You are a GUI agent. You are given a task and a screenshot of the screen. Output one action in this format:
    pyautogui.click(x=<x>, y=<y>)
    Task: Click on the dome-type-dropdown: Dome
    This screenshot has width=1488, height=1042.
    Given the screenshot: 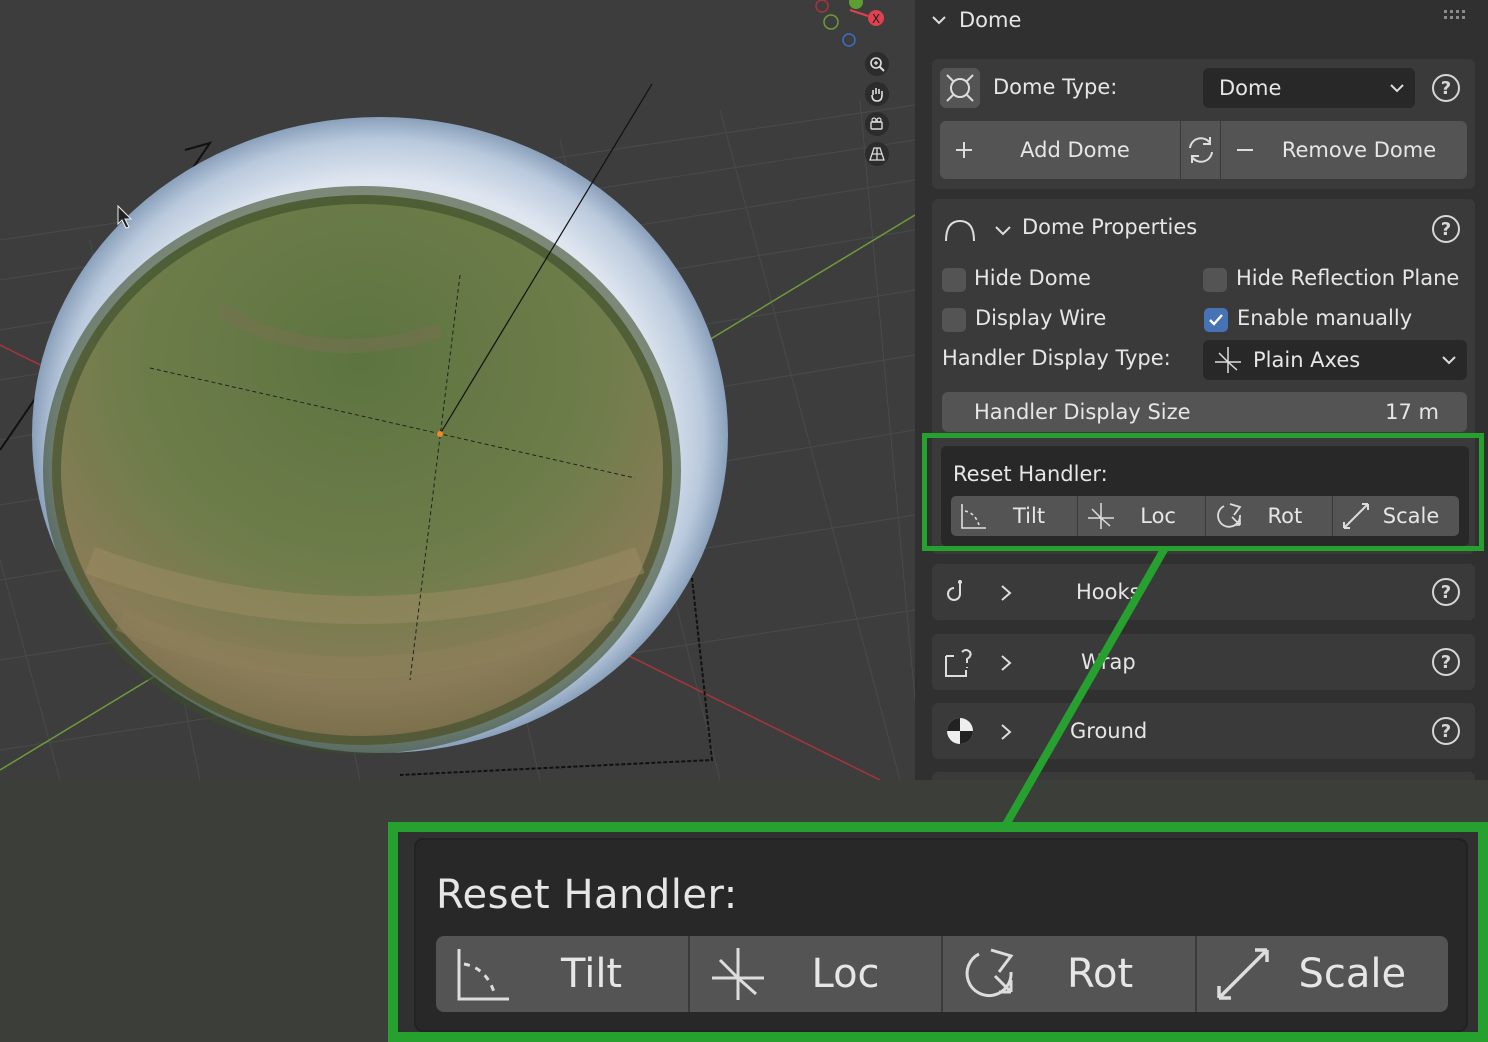 What is the action you would take?
    pyautogui.click(x=1309, y=88)
    